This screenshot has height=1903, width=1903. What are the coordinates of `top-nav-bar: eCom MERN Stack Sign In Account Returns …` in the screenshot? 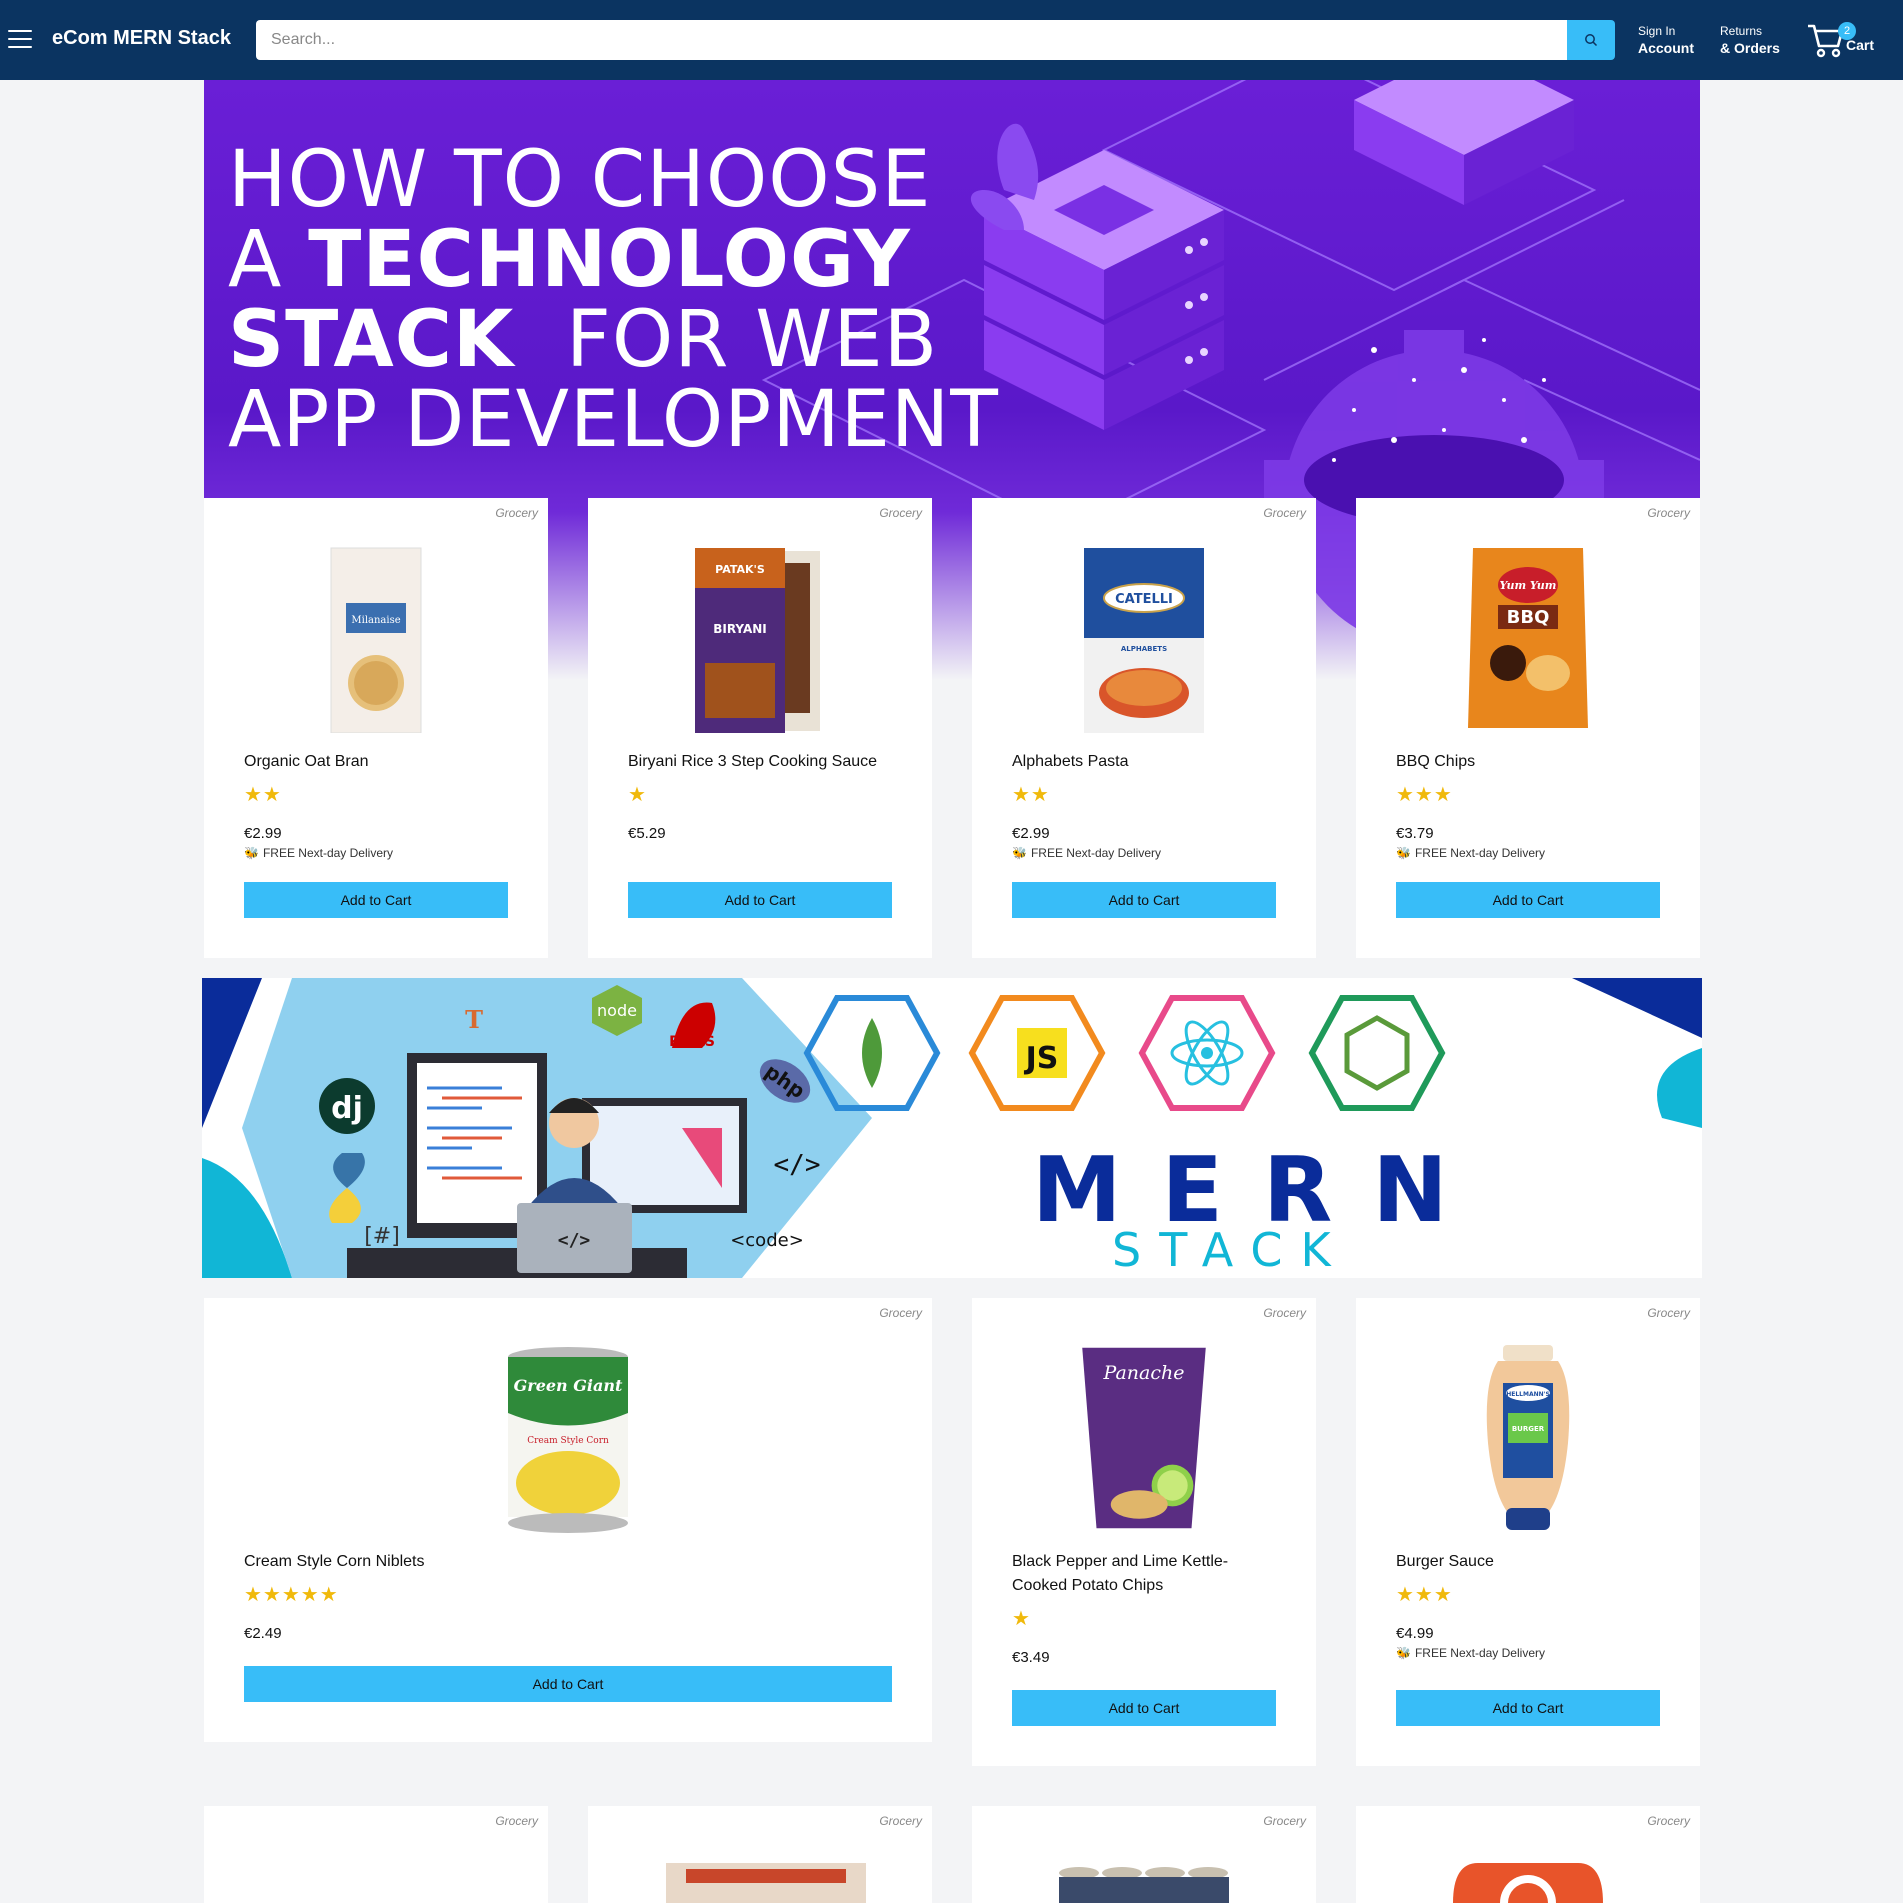 It's located at (951, 40).